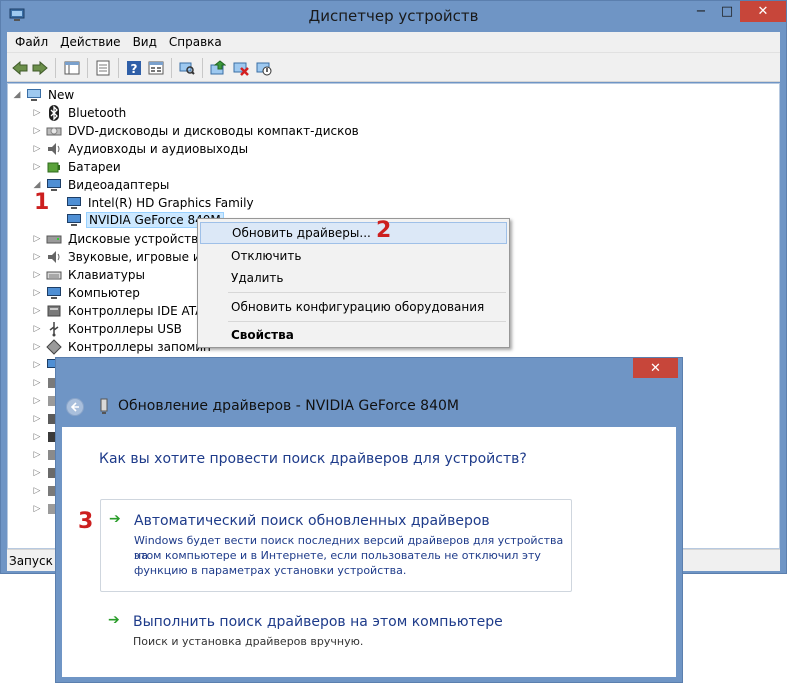 The image size is (787, 683). What do you see at coordinates (701, 11) in the screenshot?
I see `minimize-button: −` at bounding box center [701, 11].